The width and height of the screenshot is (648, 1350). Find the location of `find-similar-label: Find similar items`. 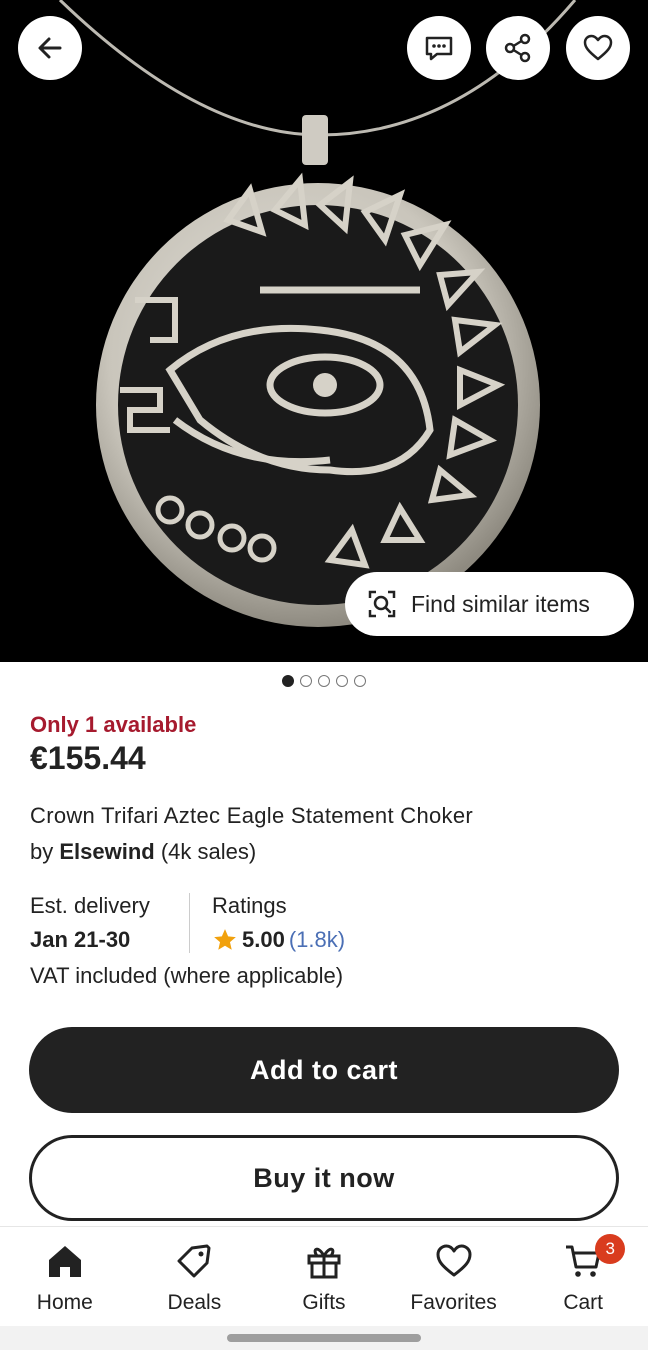

find-similar-label: Find similar items is located at coordinates (500, 603).